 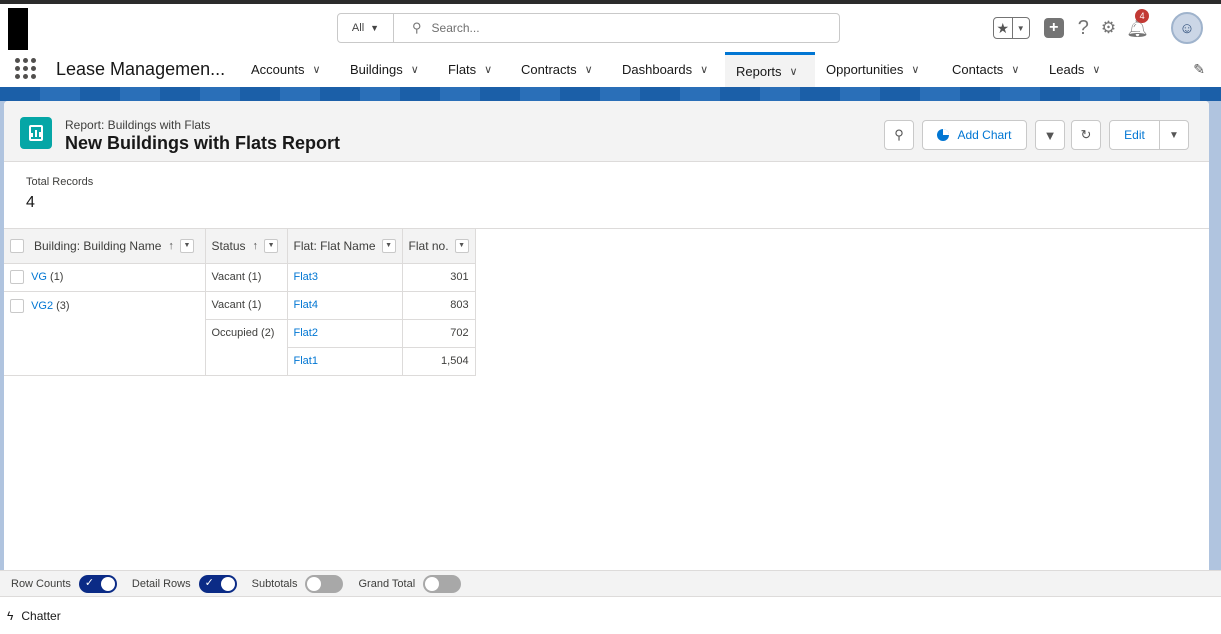 I want to click on flat-number-cell: 803, so click(x=439, y=305).